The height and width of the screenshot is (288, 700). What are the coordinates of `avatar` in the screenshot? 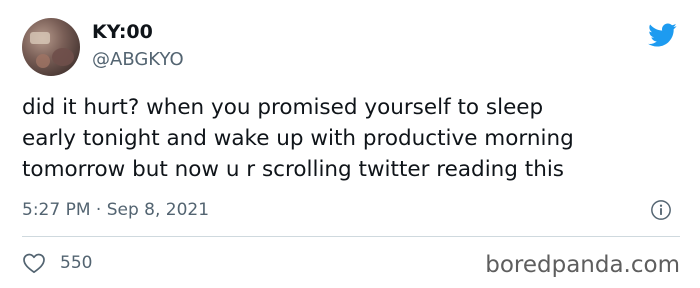 It's located at (51, 47).